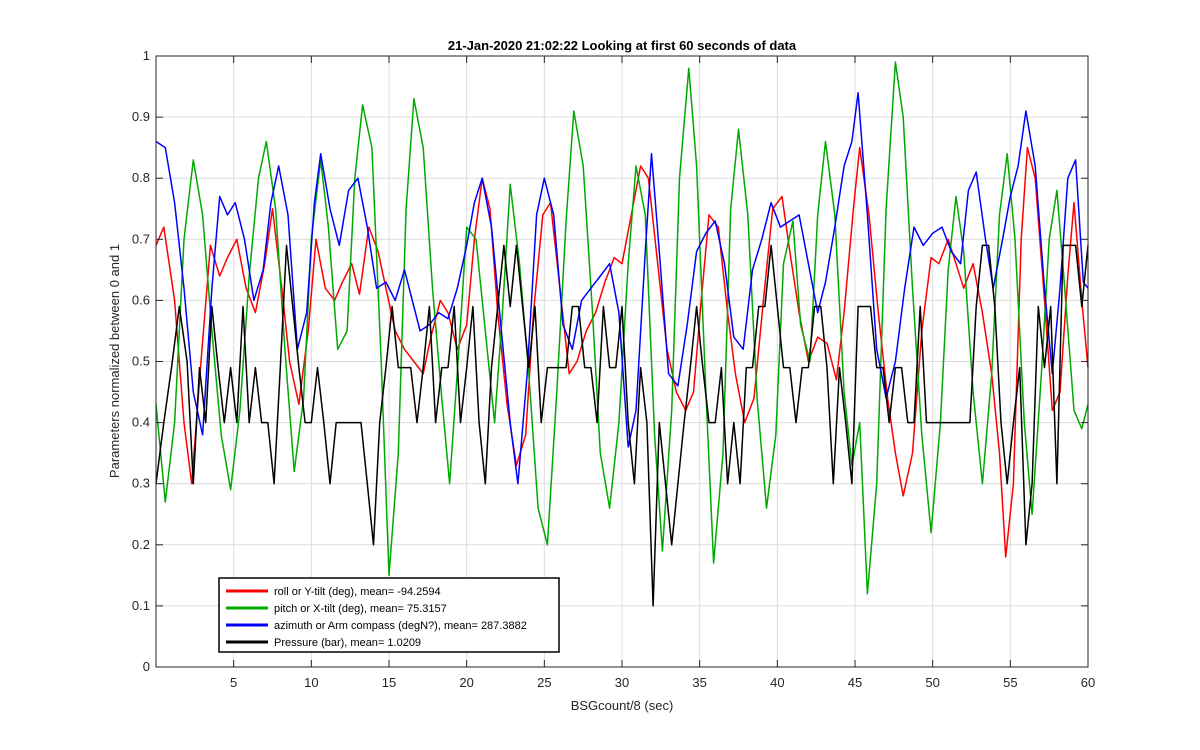  What do you see at coordinates (141, 116) in the screenshot?
I see `y-tick-label-9: 0.9` at bounding box center [141, 116].